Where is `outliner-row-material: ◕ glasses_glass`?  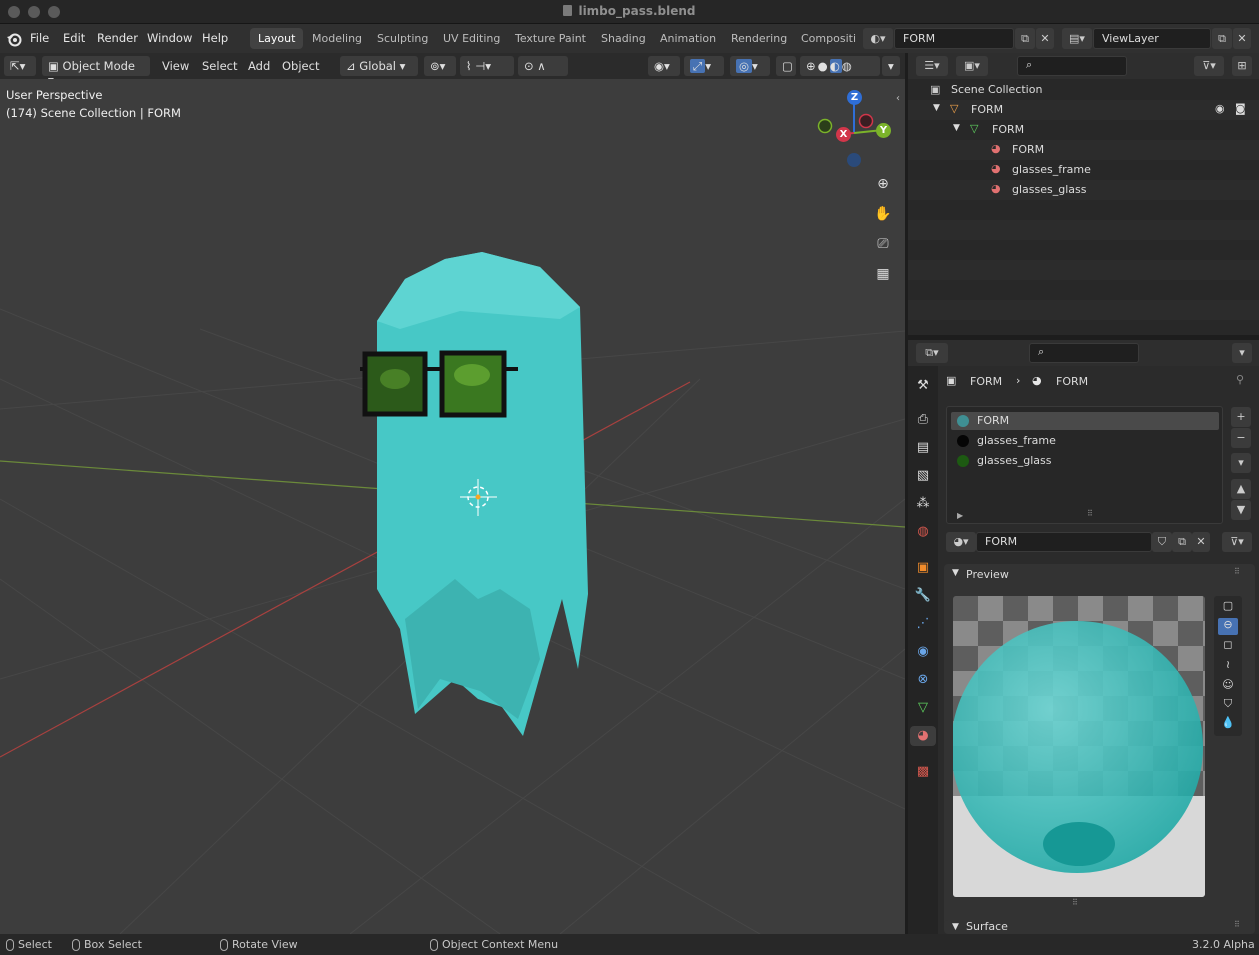 outliner-row-material: ◕ glasses_glass is located at coordinates (1083, 190).